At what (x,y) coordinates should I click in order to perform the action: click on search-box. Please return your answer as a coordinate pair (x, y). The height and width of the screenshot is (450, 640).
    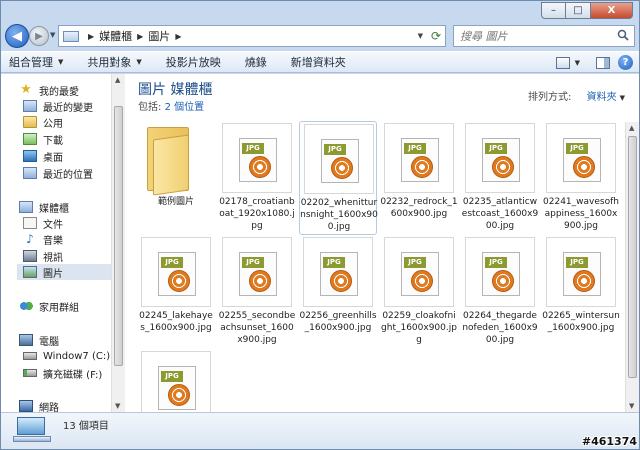
    Looking at the image, I should click on (544, 36).